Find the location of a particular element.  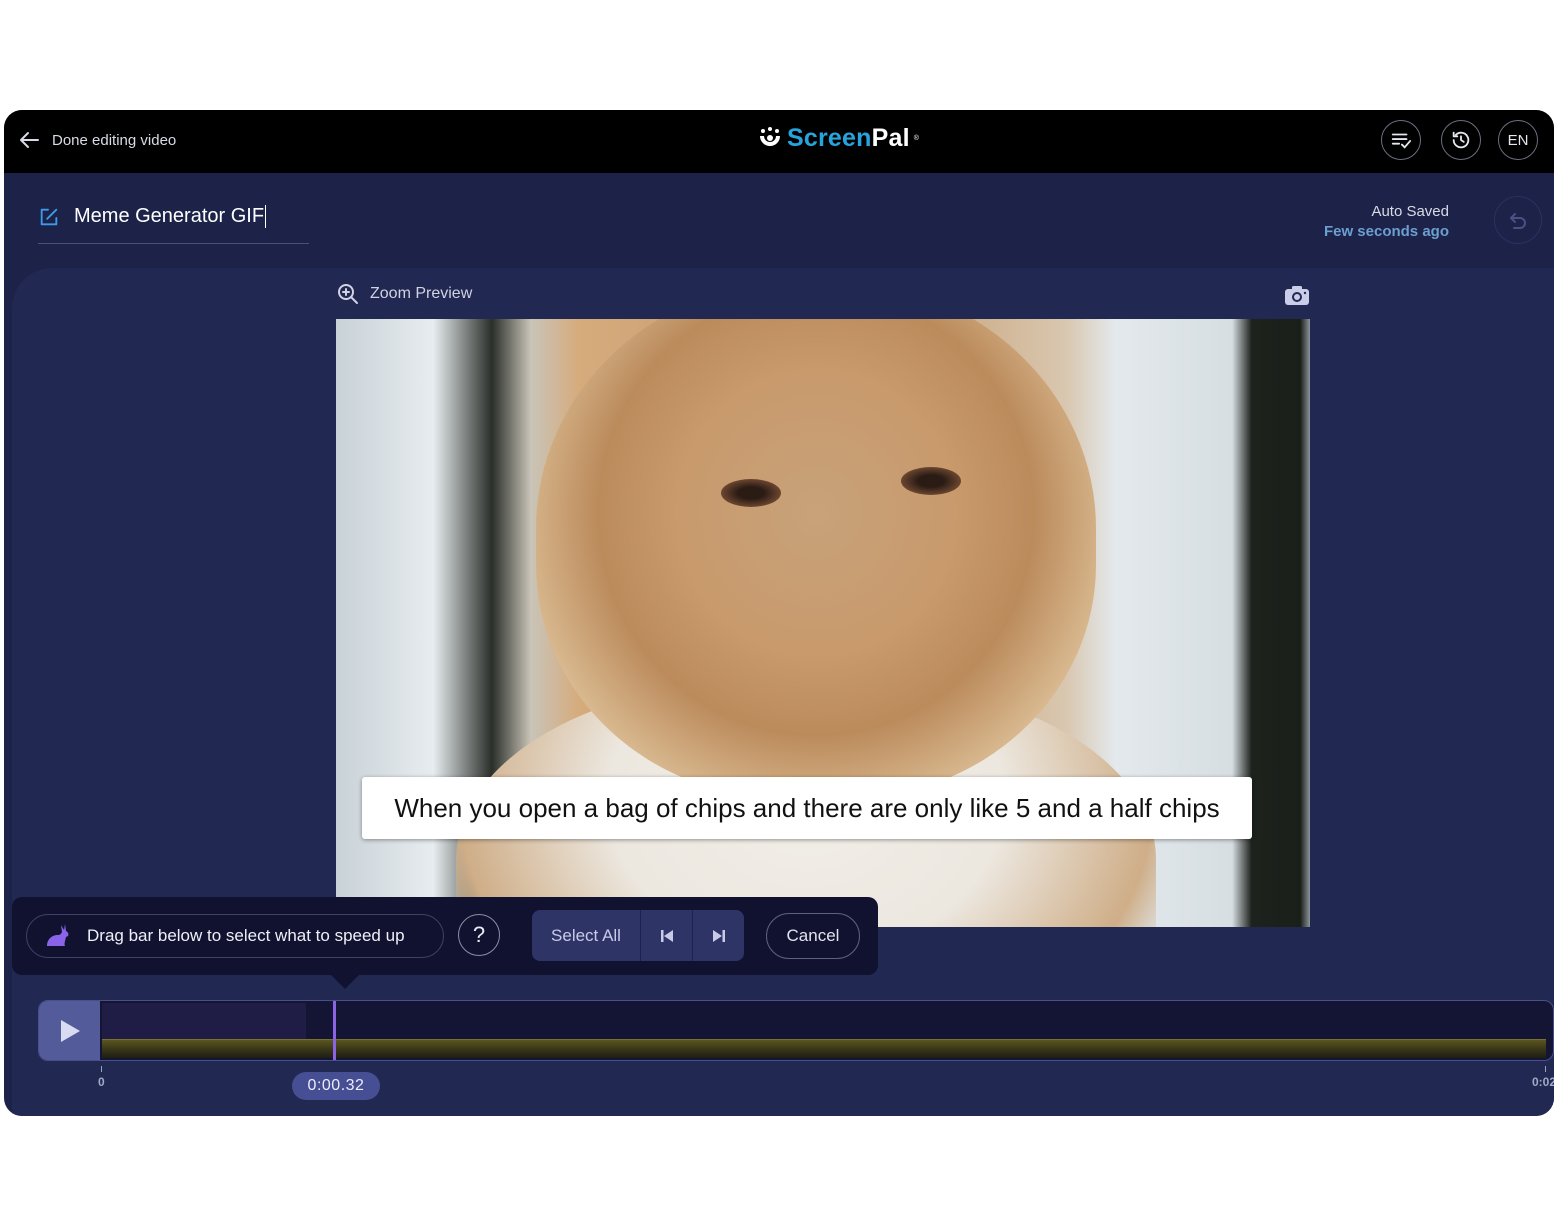

checklist-icon is located at coordinates (1401, 141).